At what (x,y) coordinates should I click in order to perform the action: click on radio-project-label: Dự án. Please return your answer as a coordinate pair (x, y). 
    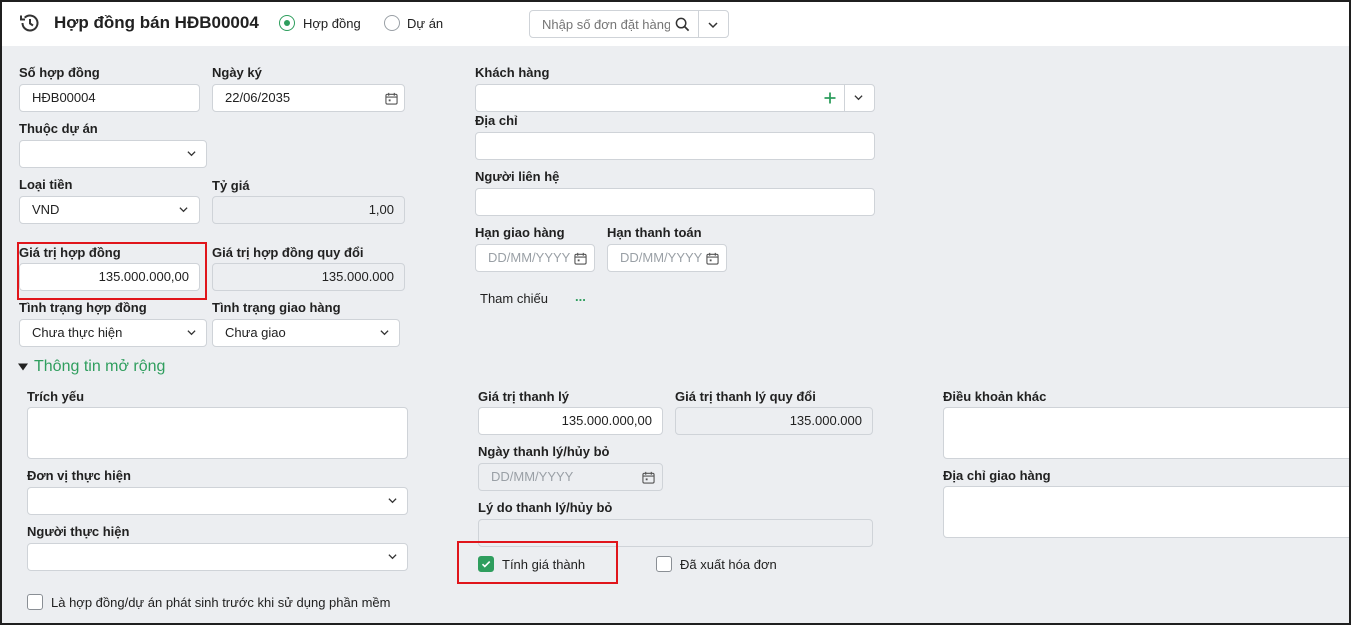
    Looking at the image, I should click on (425, 23).